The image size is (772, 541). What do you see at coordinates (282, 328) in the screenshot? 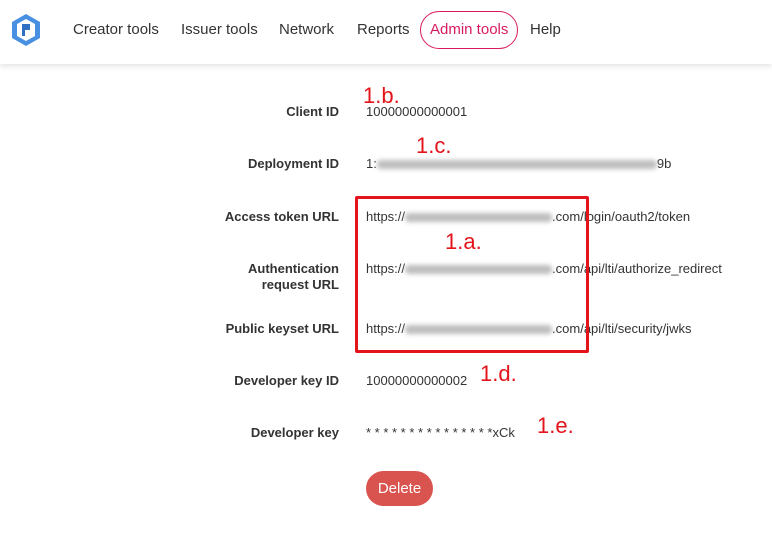
I see `public-keyset-url-label: Public keyset URL` at bounding box center [282, 328].